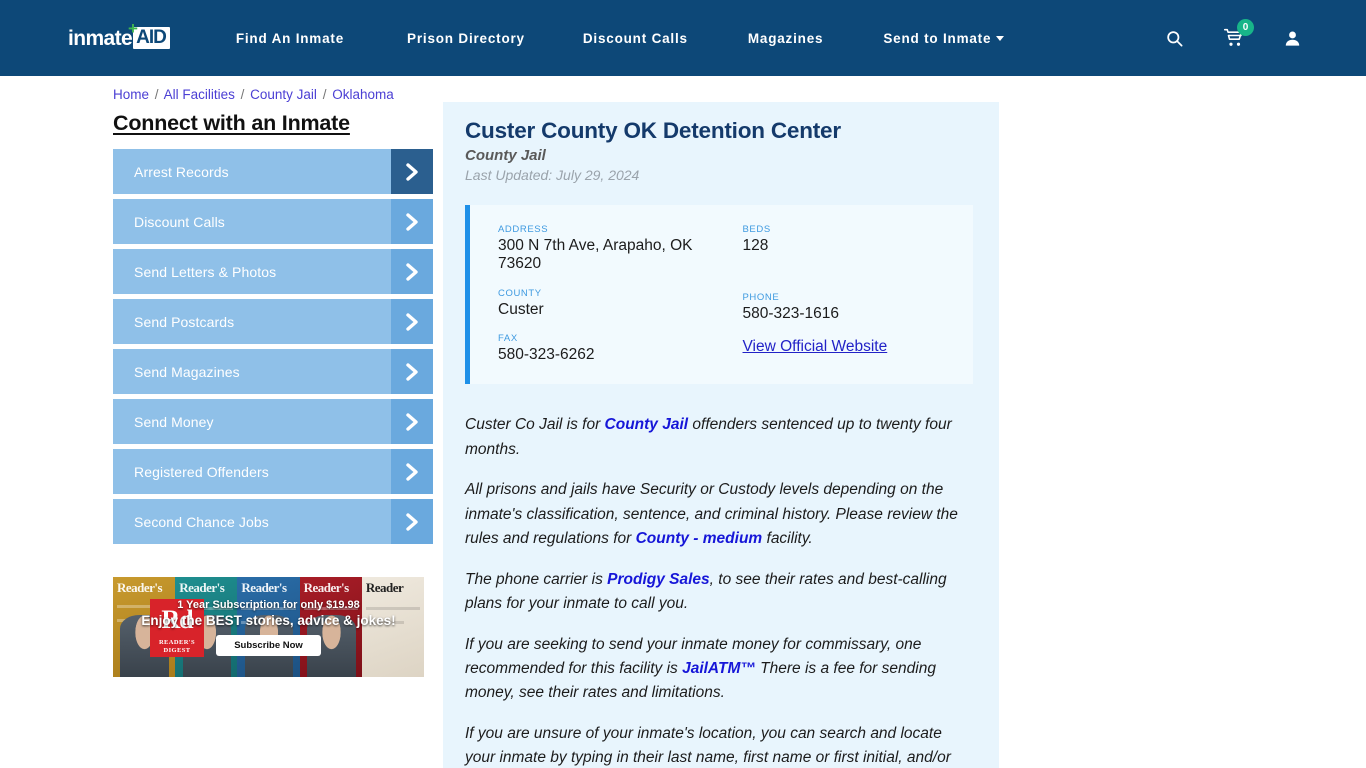  Describe the element at coordinates (273, 221) in the screenshot. I see `sidebar-item-discount-calls: Discount Calls` at that location.